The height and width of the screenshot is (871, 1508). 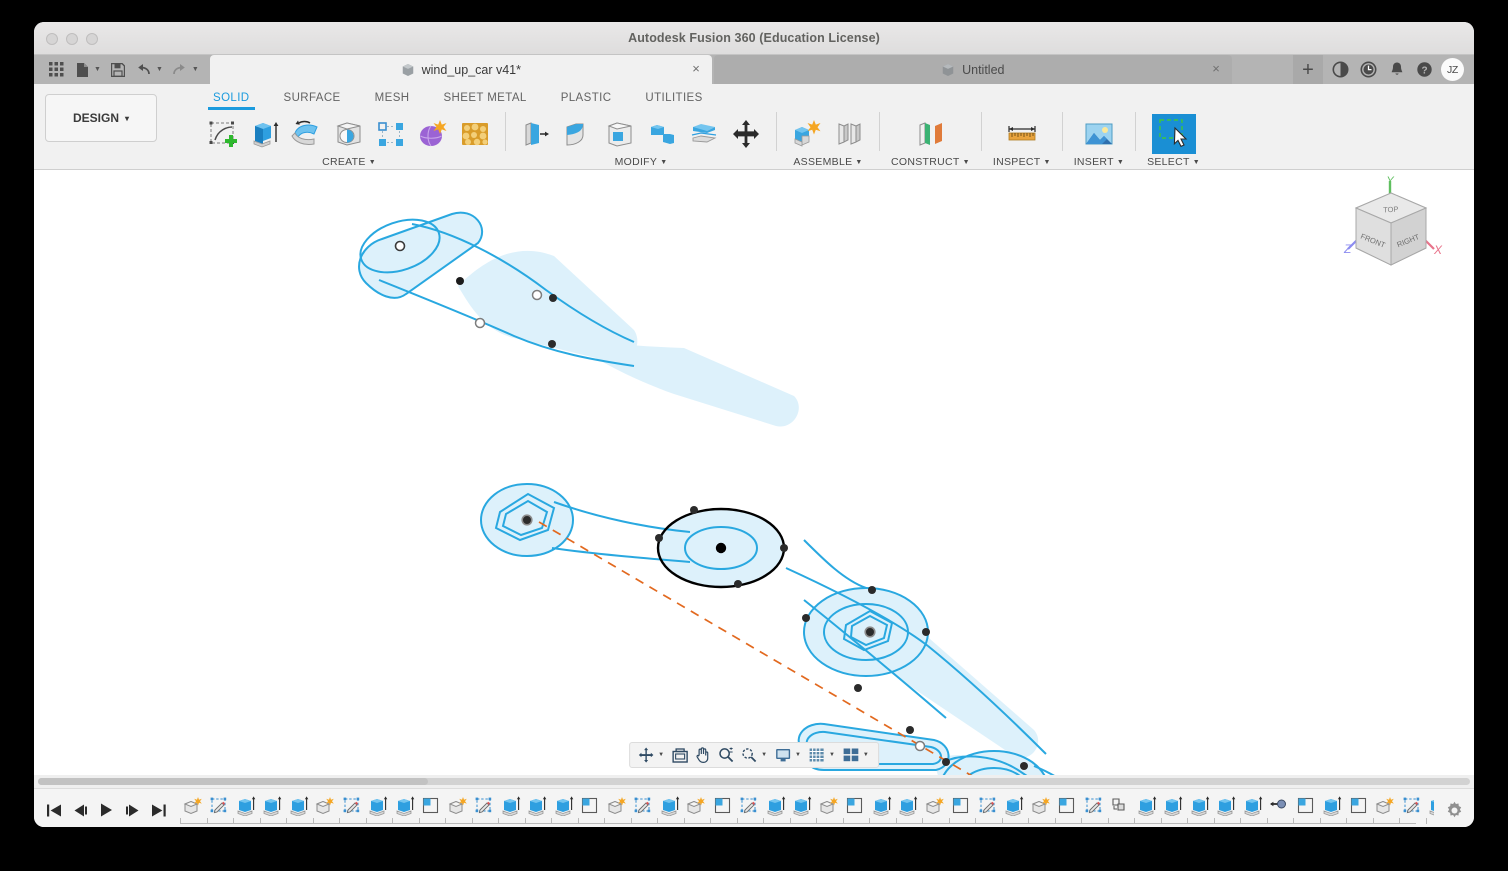 I want to click on new-tab-button: +, so click(x=1308, y=69).